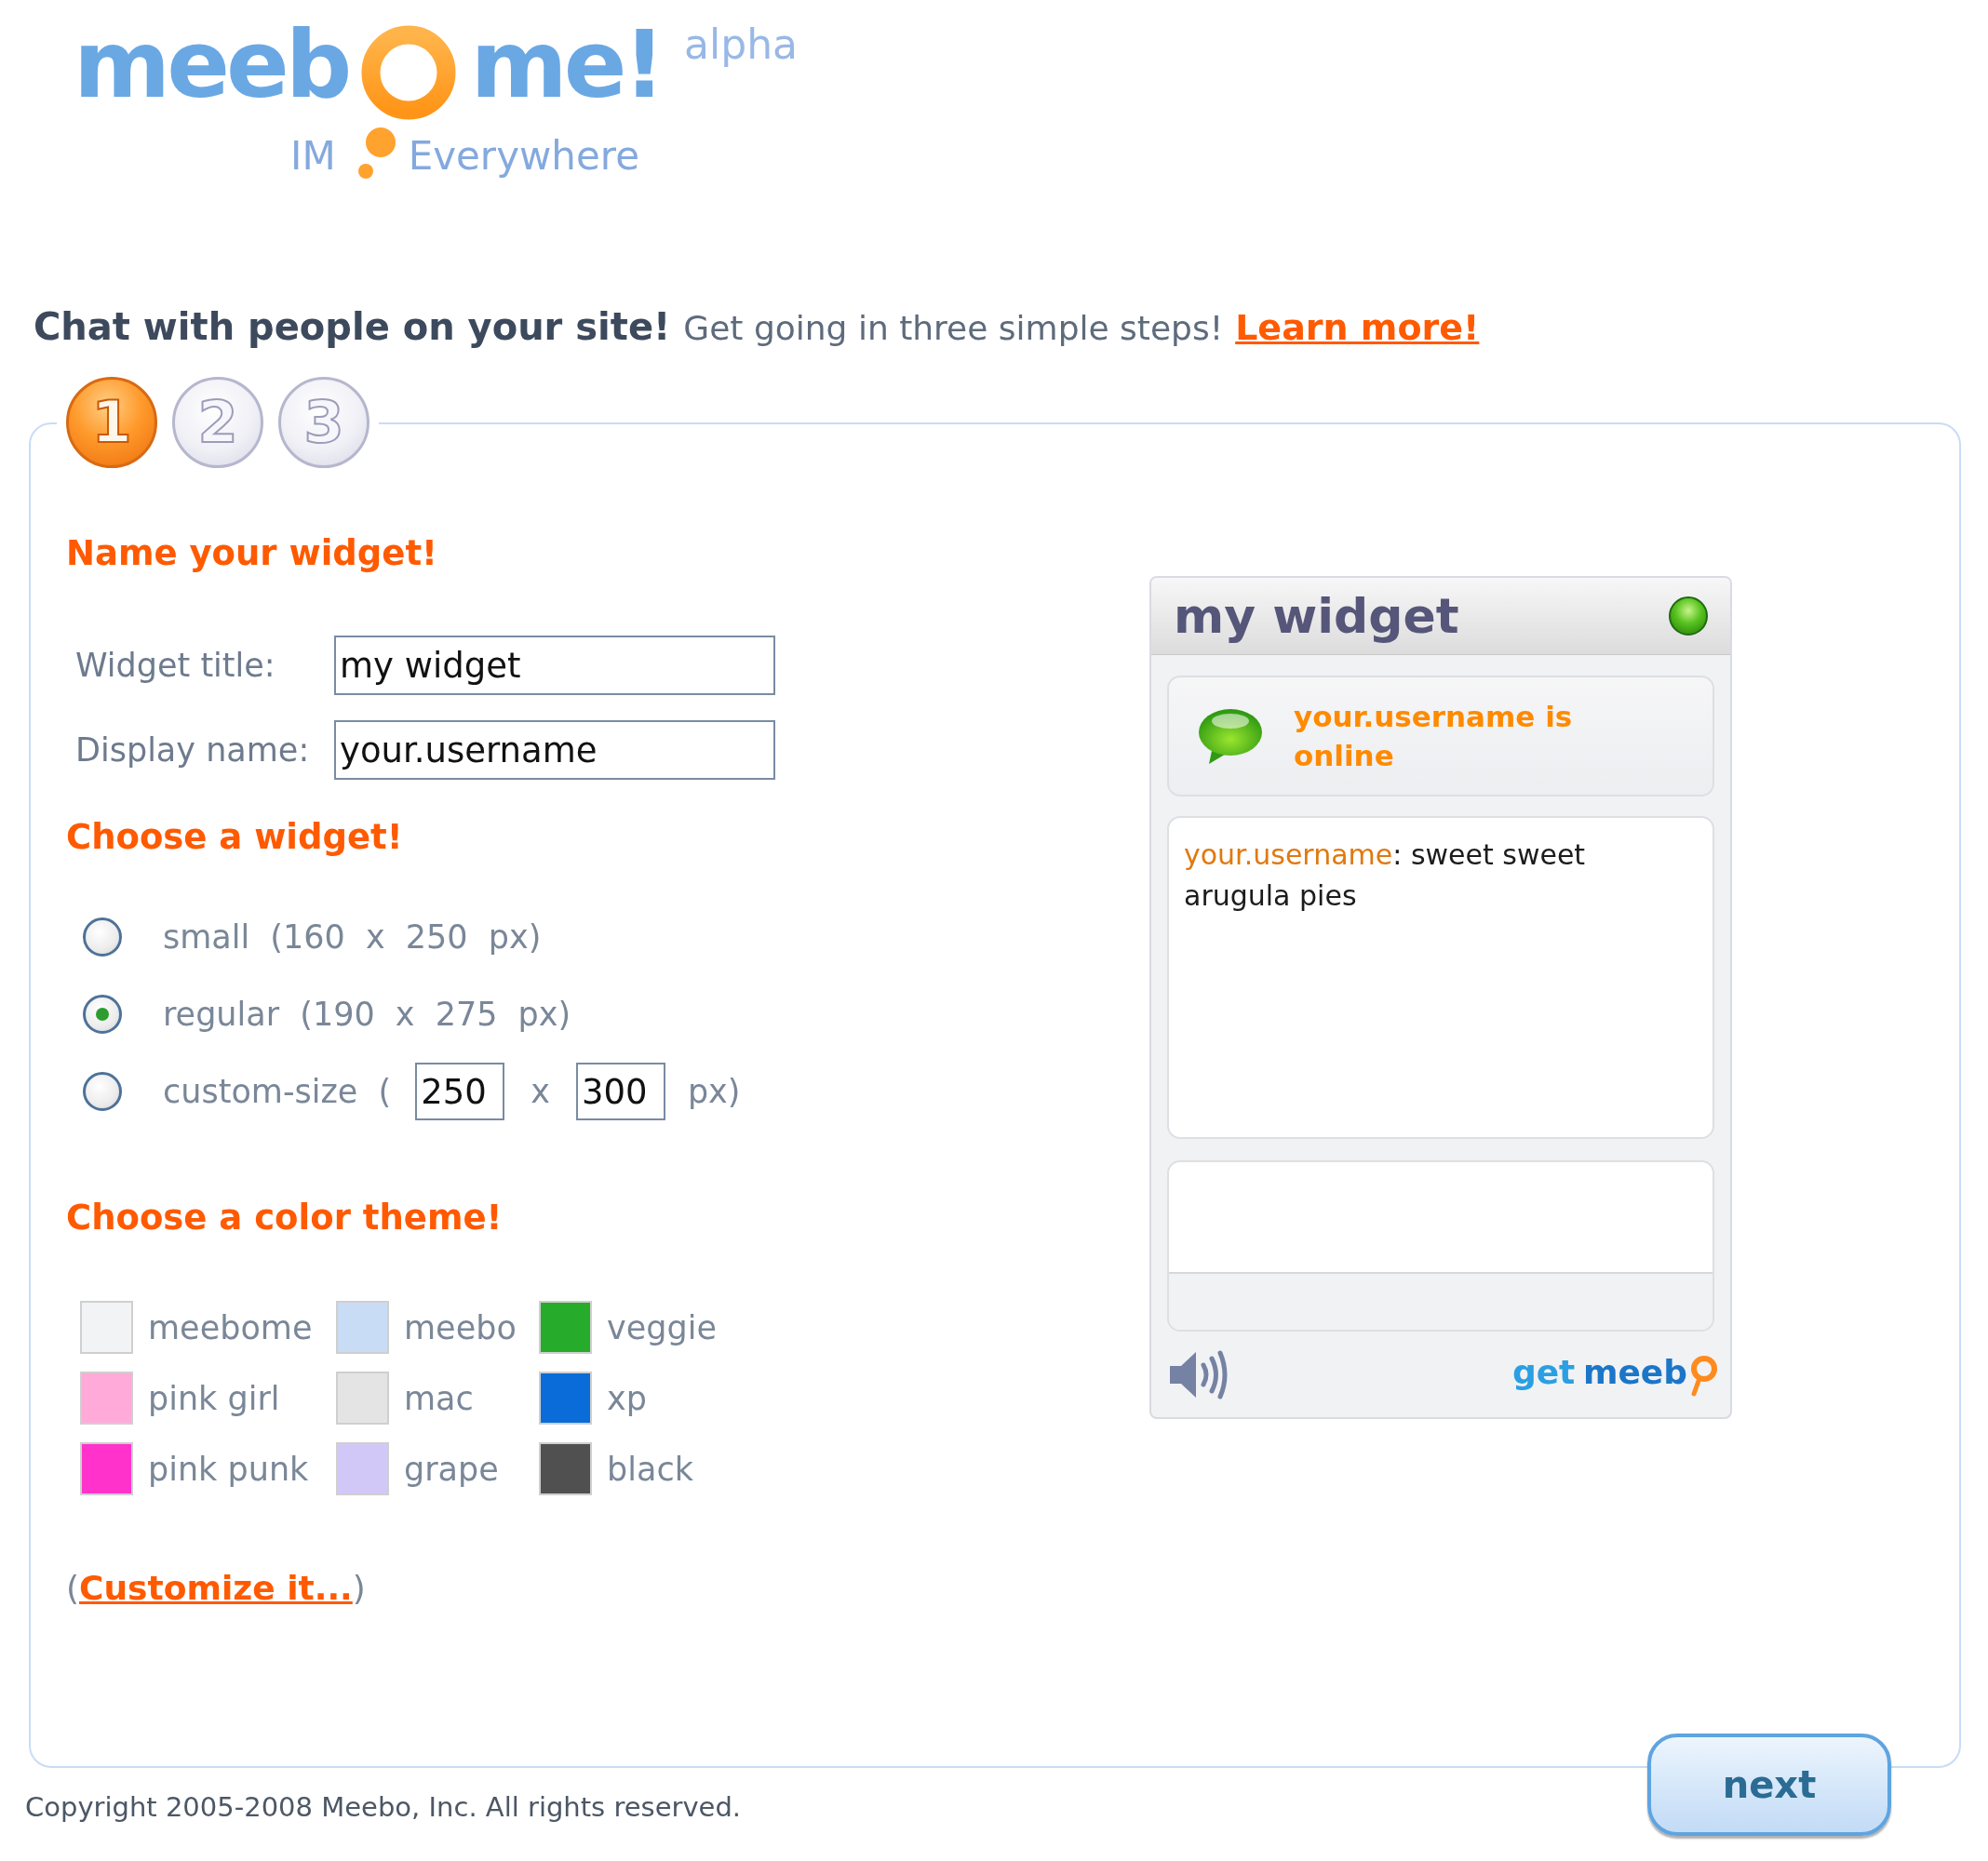 This screenshot has width=1988, height=1861. I want to click on theme-option: pink girl, so click(180, 1398).